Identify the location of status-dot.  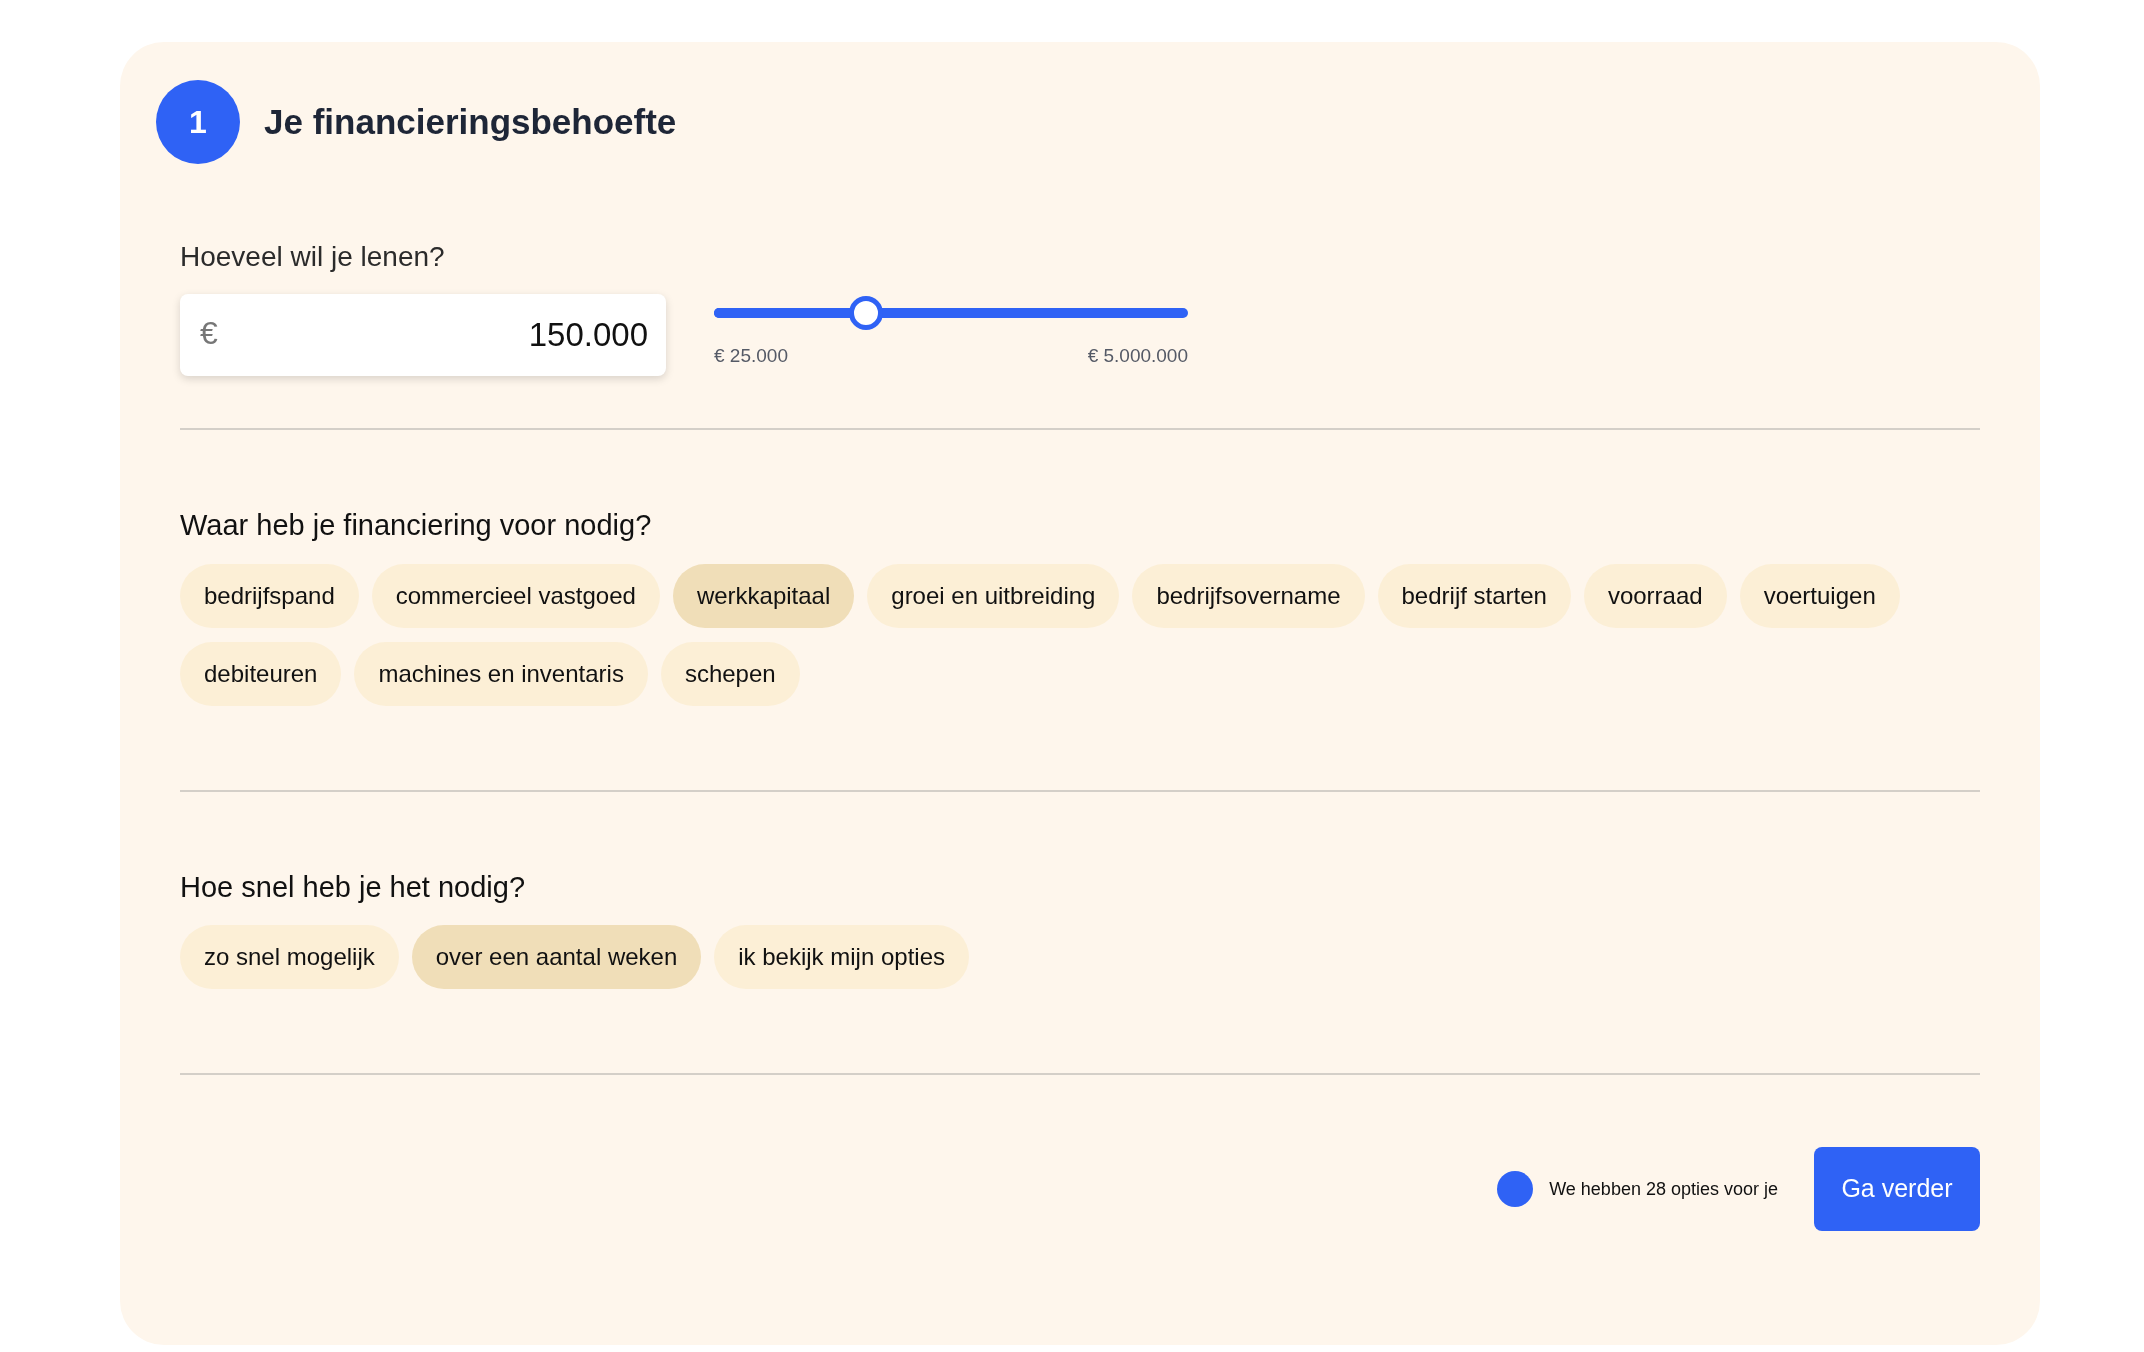
(1515, 1189).